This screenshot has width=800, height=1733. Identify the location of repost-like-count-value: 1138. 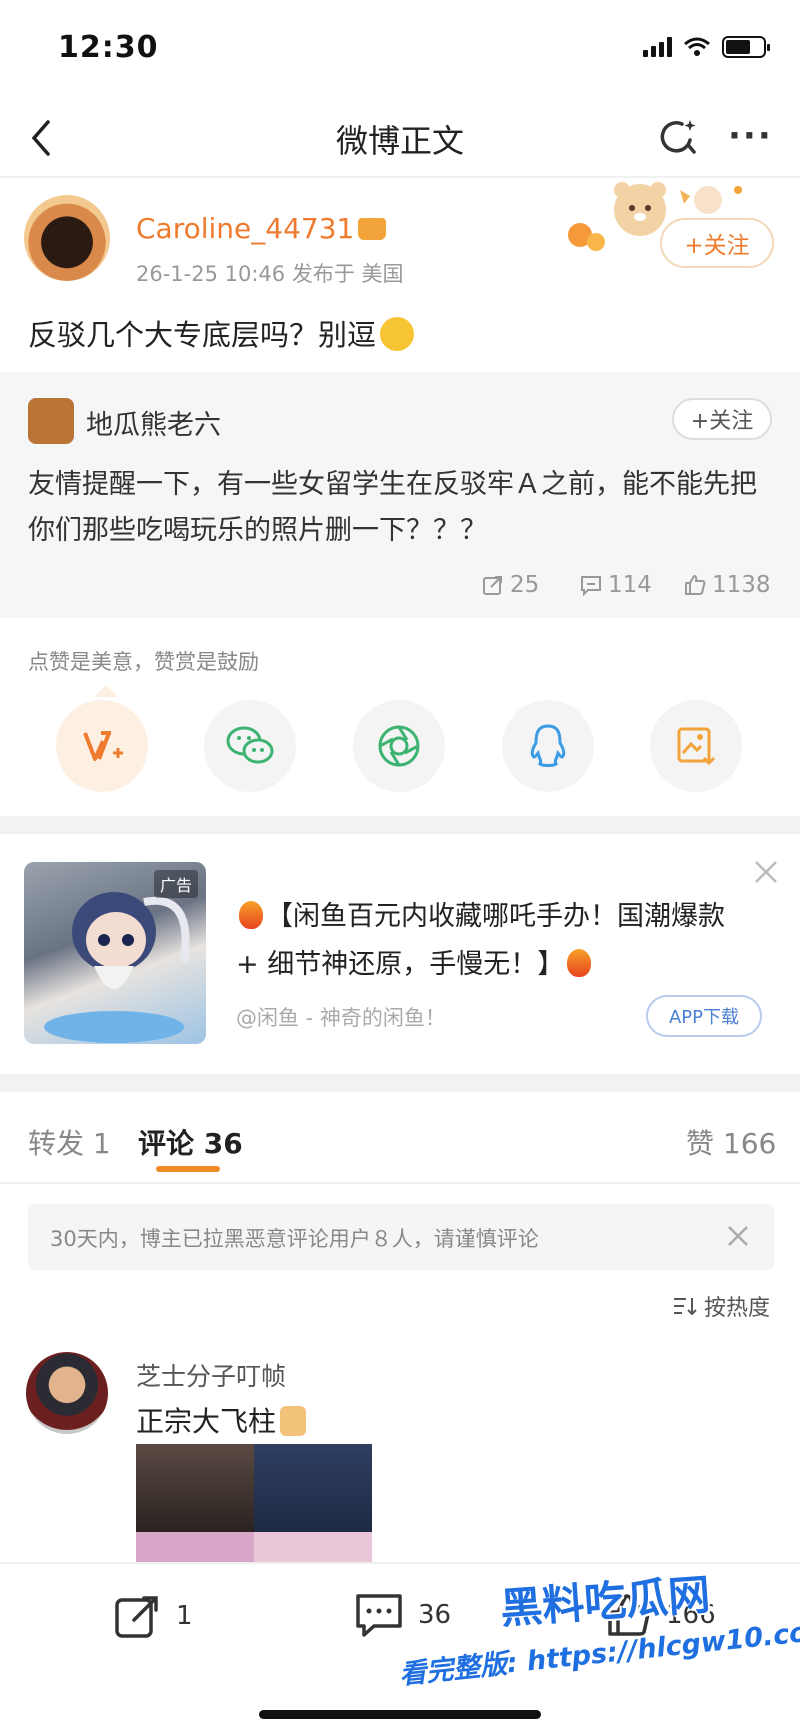
(741, 585).